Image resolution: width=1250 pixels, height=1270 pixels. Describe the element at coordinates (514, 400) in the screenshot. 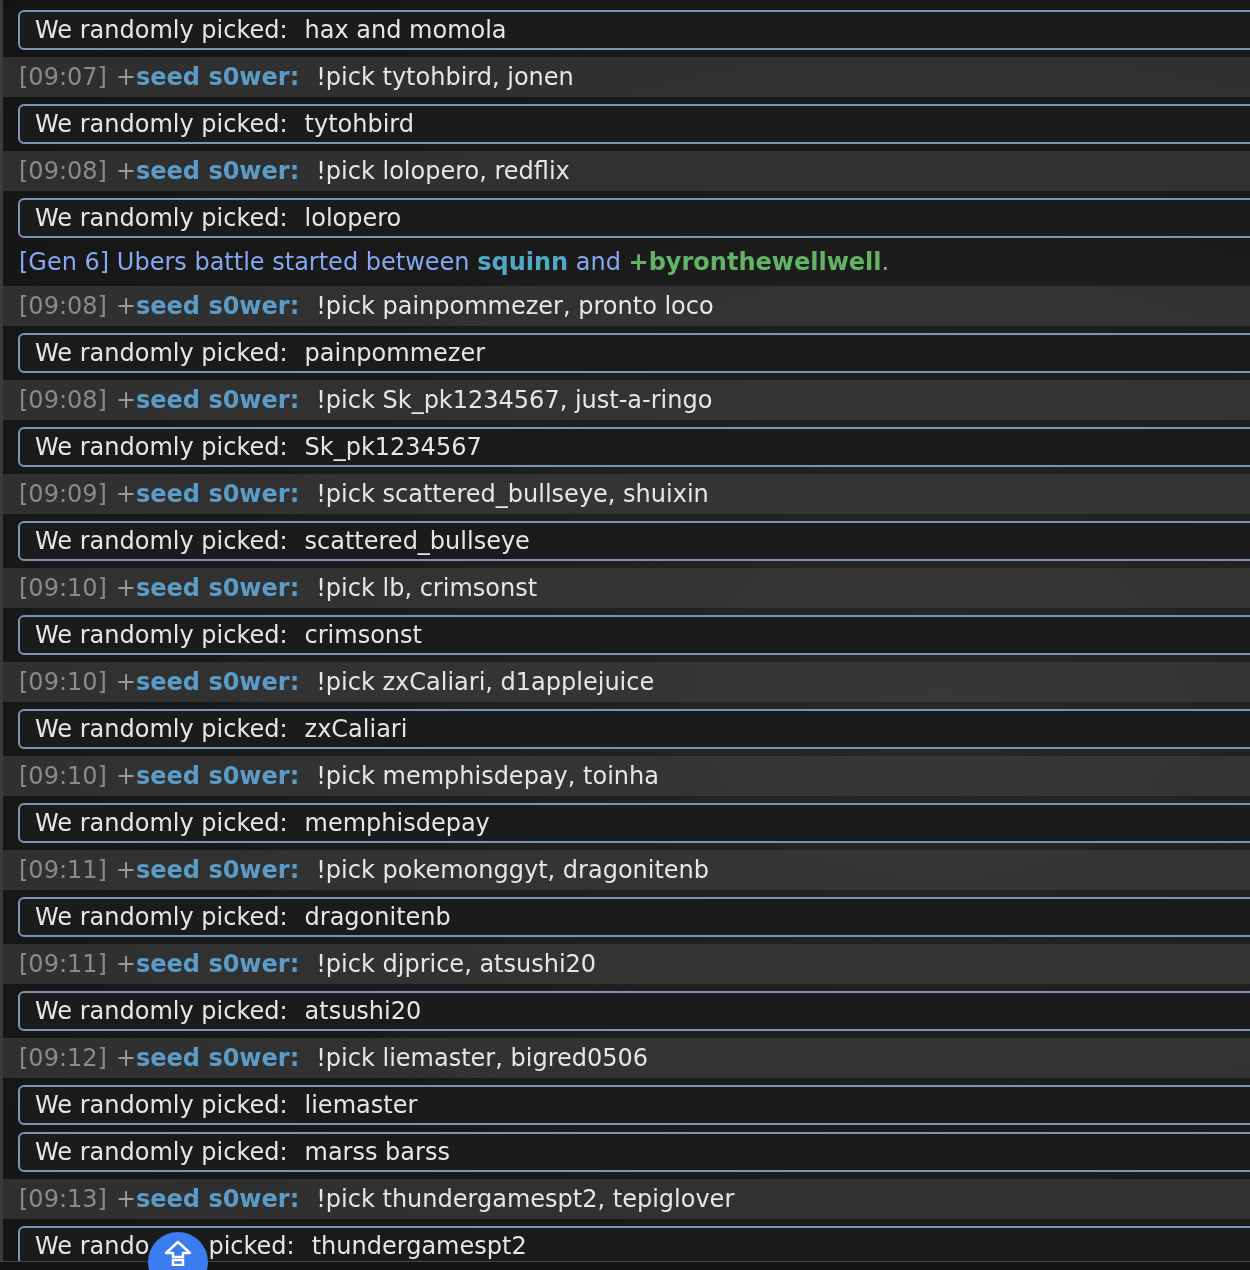

I see `message-text: !pick Sk_pk1234567, just-a-ringo` at that location.